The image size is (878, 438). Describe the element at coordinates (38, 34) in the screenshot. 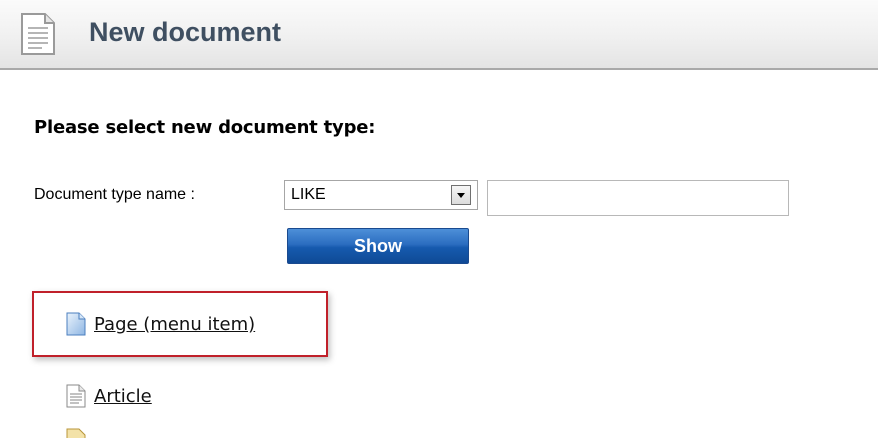

I see `document-icon` at that location.